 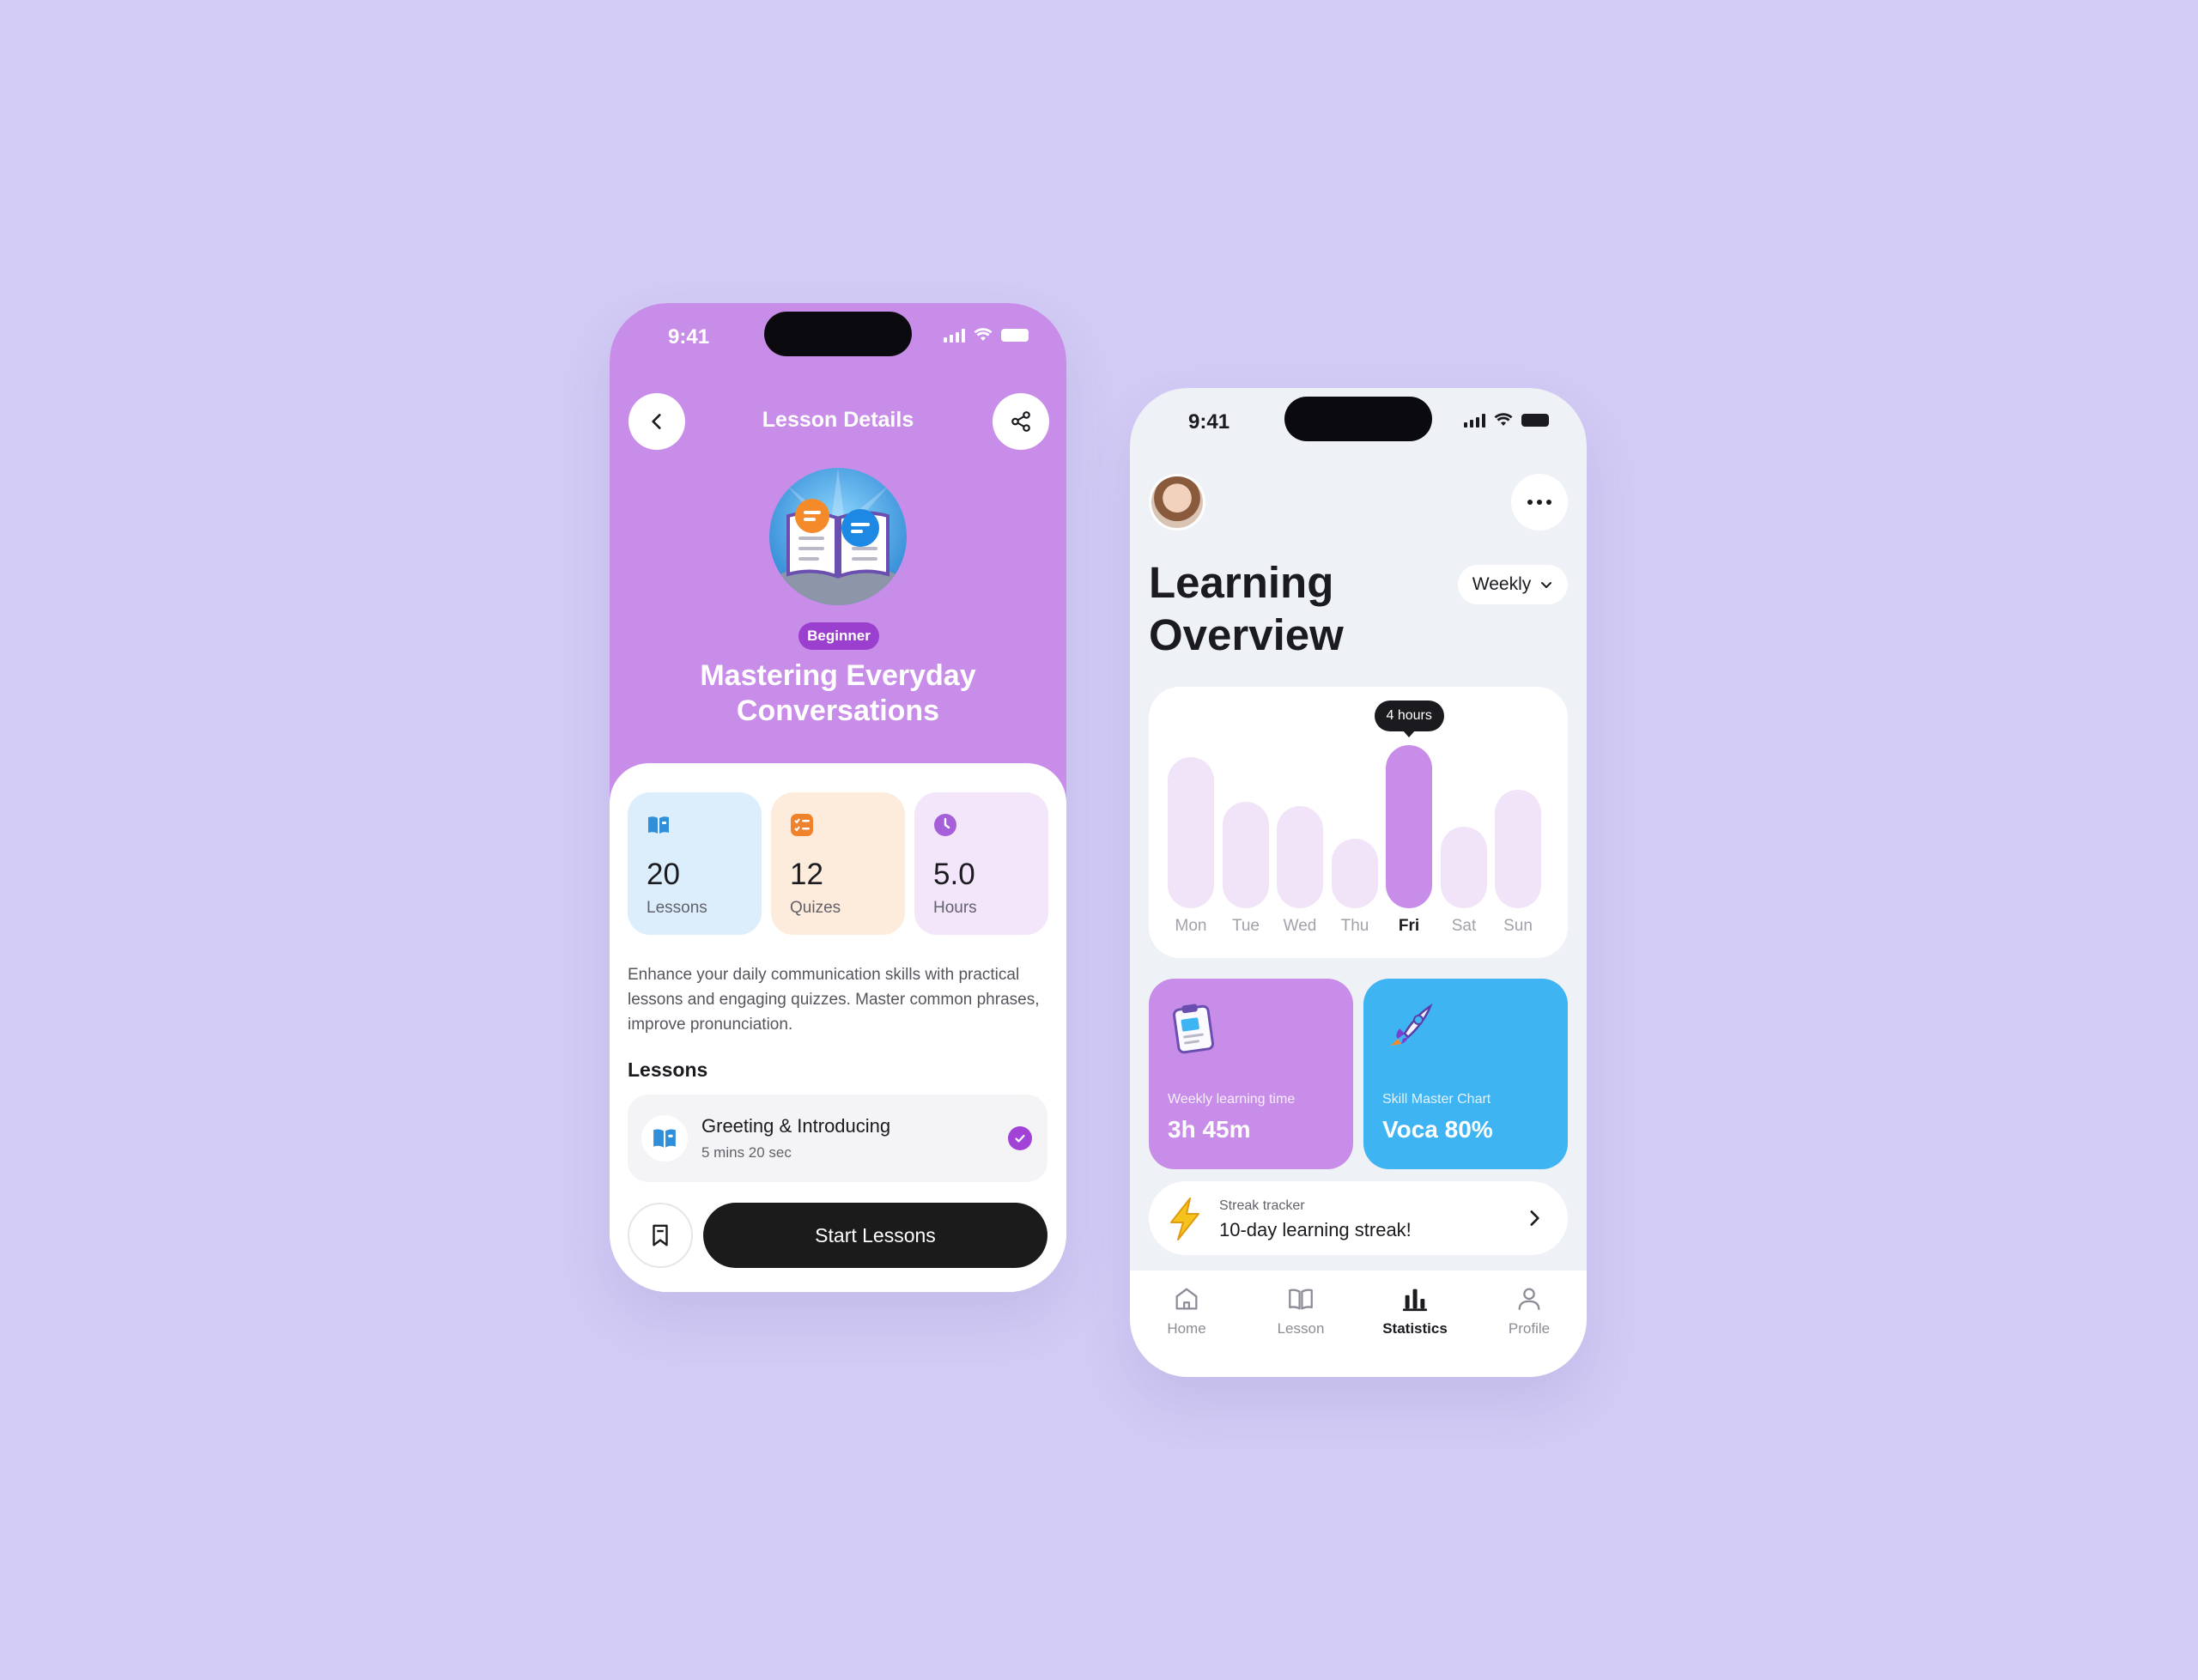 What do you see at coordinates (1191, 832) in the screenshot?
I see `chart-bar-mon` at bounding box center [1191, 832].